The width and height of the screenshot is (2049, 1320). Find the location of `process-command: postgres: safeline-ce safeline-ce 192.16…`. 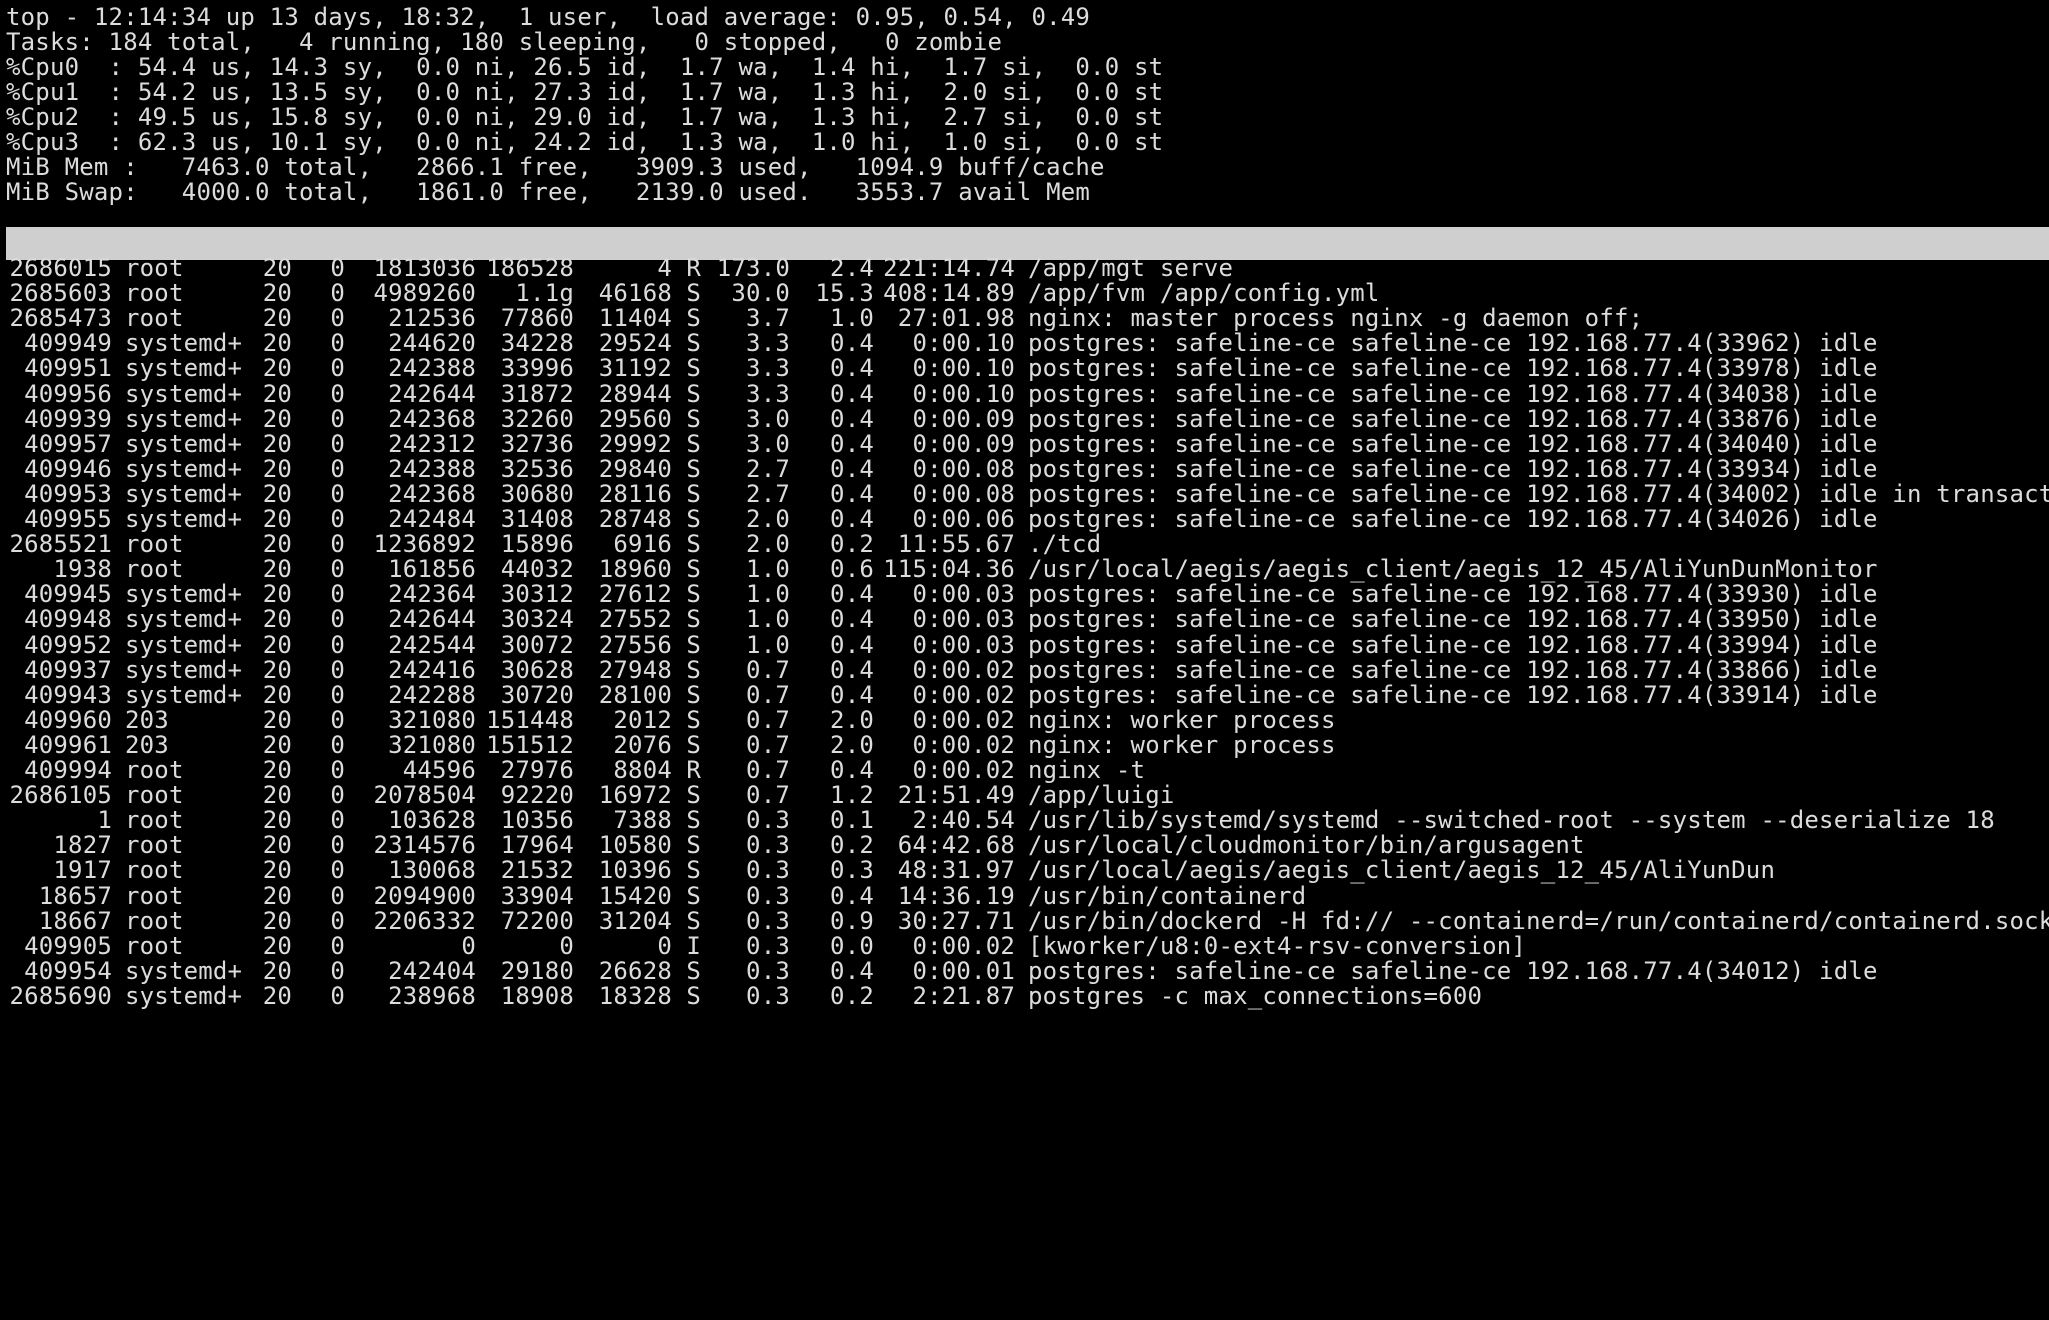

process-command: postgres: safeline-ce safeline-ce 192.16… is located at coordinates (1453, 519).